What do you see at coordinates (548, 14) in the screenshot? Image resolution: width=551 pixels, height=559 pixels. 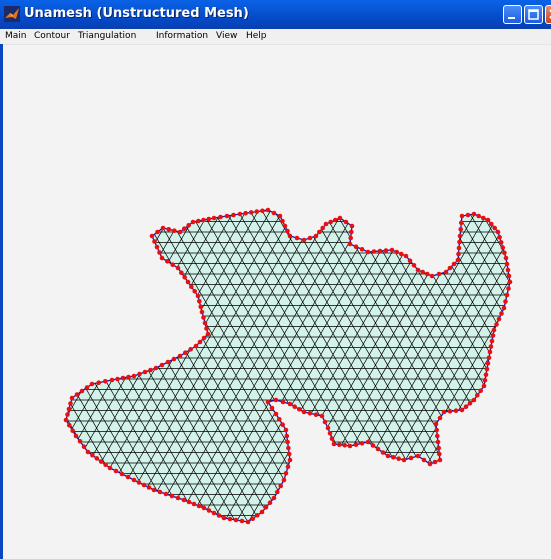 I see `close-button` at bounding box center [548, 14].